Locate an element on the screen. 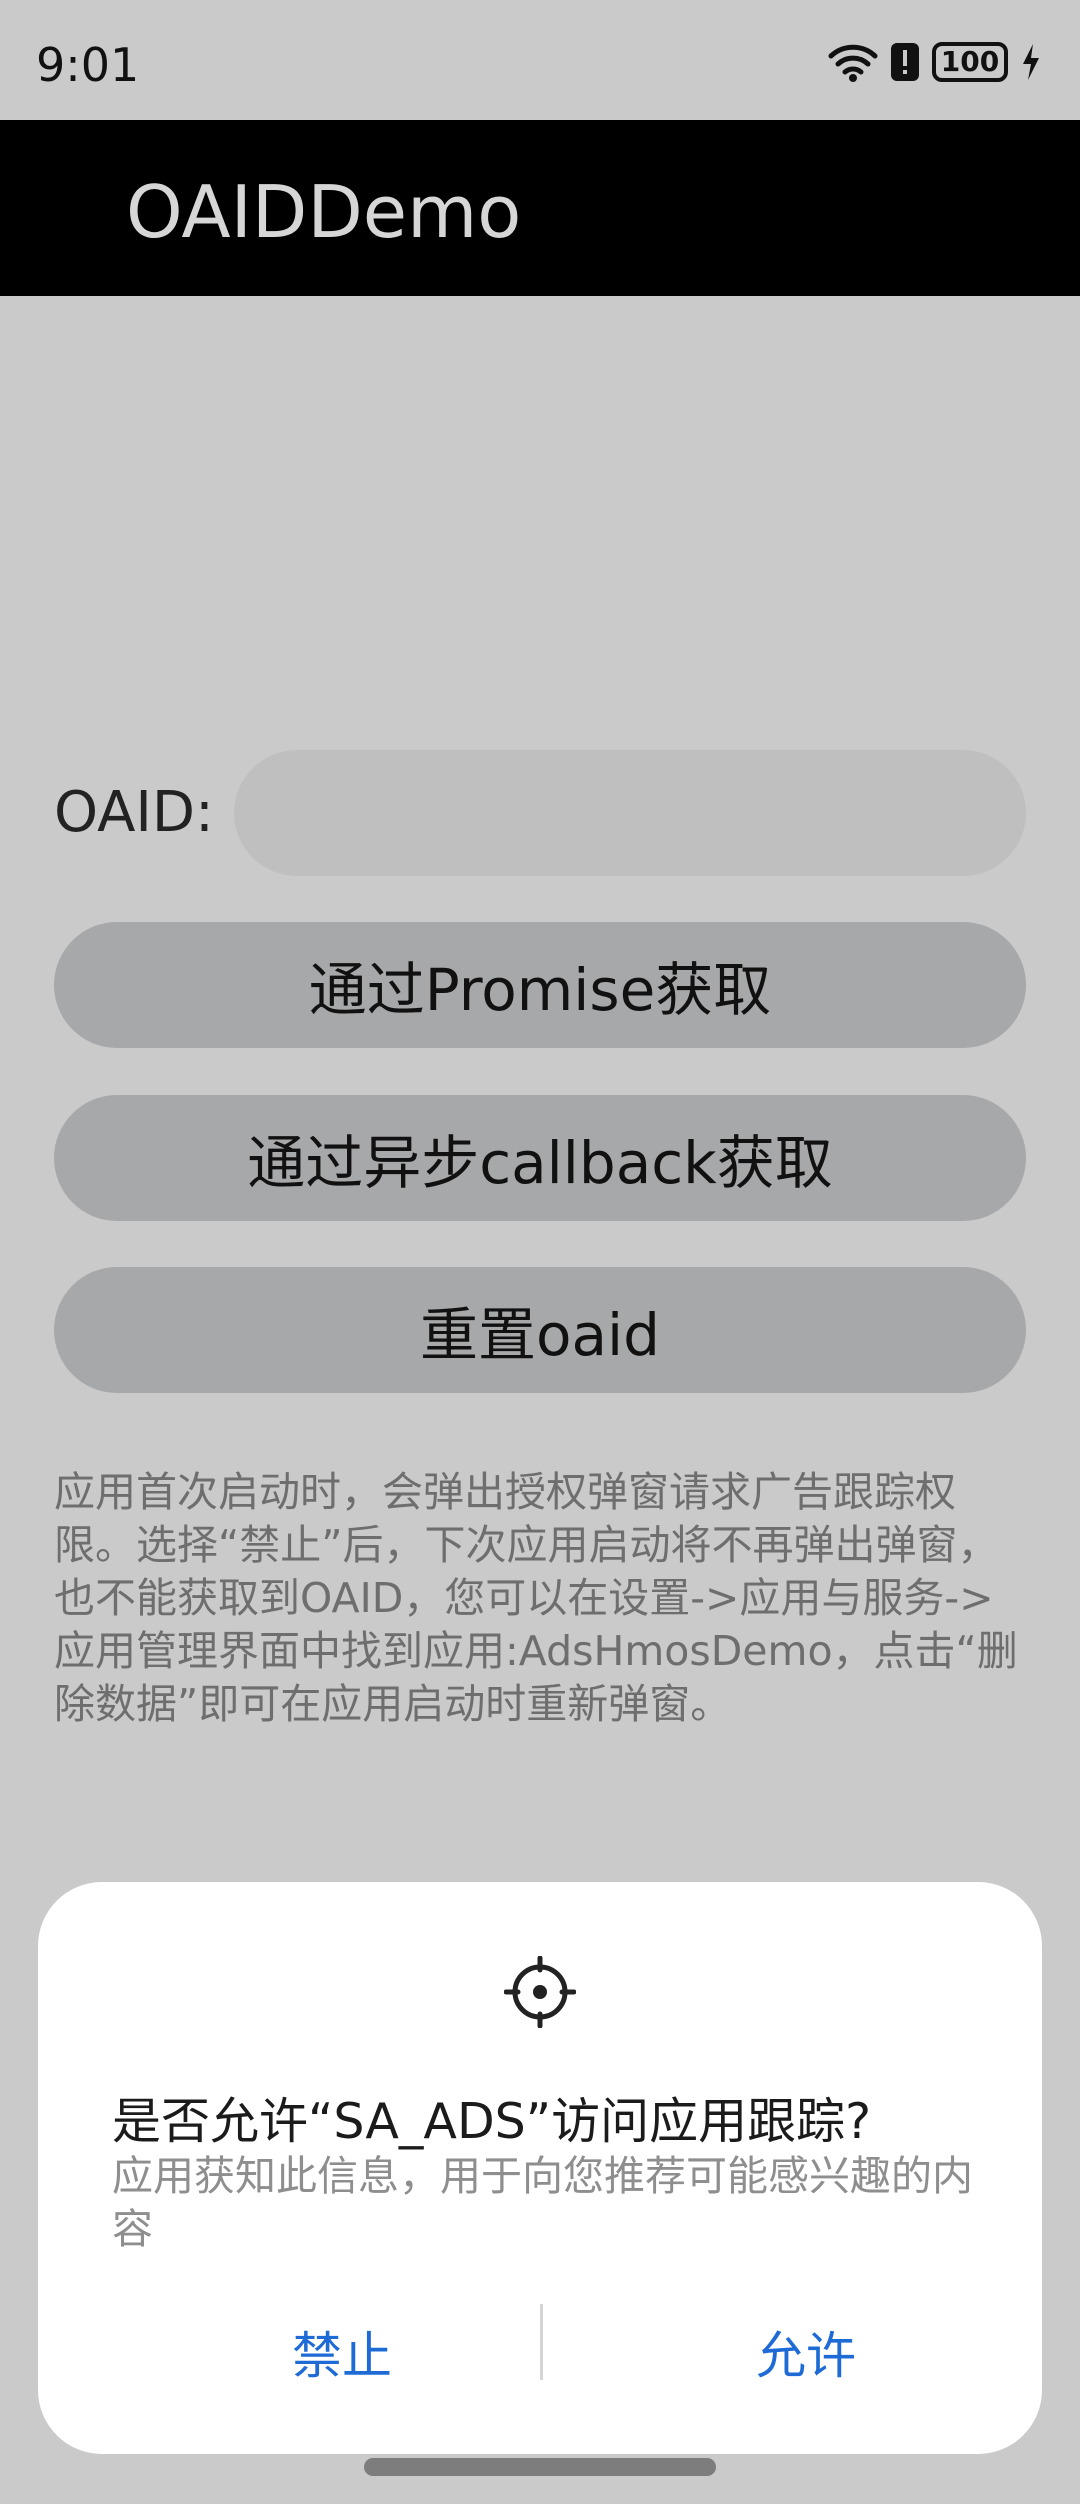 This screenshot has width=1080, height=2504. battery-icon: 100 is located at coordinates (970, 62).